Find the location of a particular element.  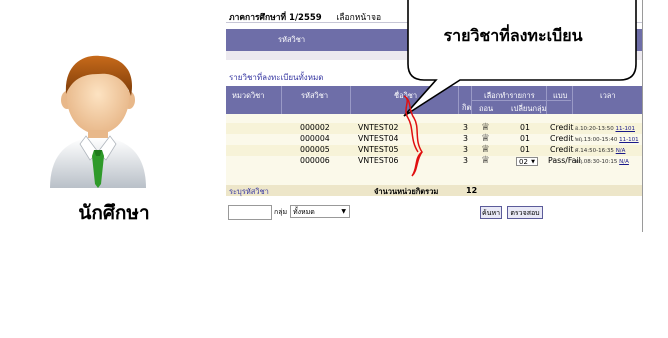

header-name: ชื่อวิชา is located at coordinates (406, 95).